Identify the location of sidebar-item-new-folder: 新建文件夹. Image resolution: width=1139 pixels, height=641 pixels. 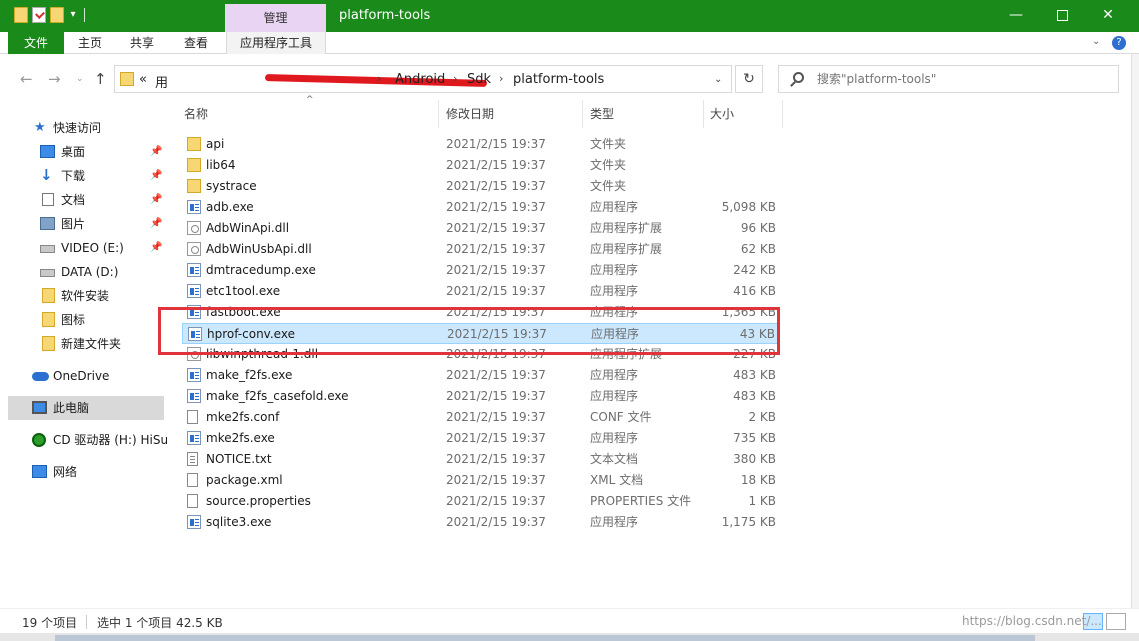
(86, 344).